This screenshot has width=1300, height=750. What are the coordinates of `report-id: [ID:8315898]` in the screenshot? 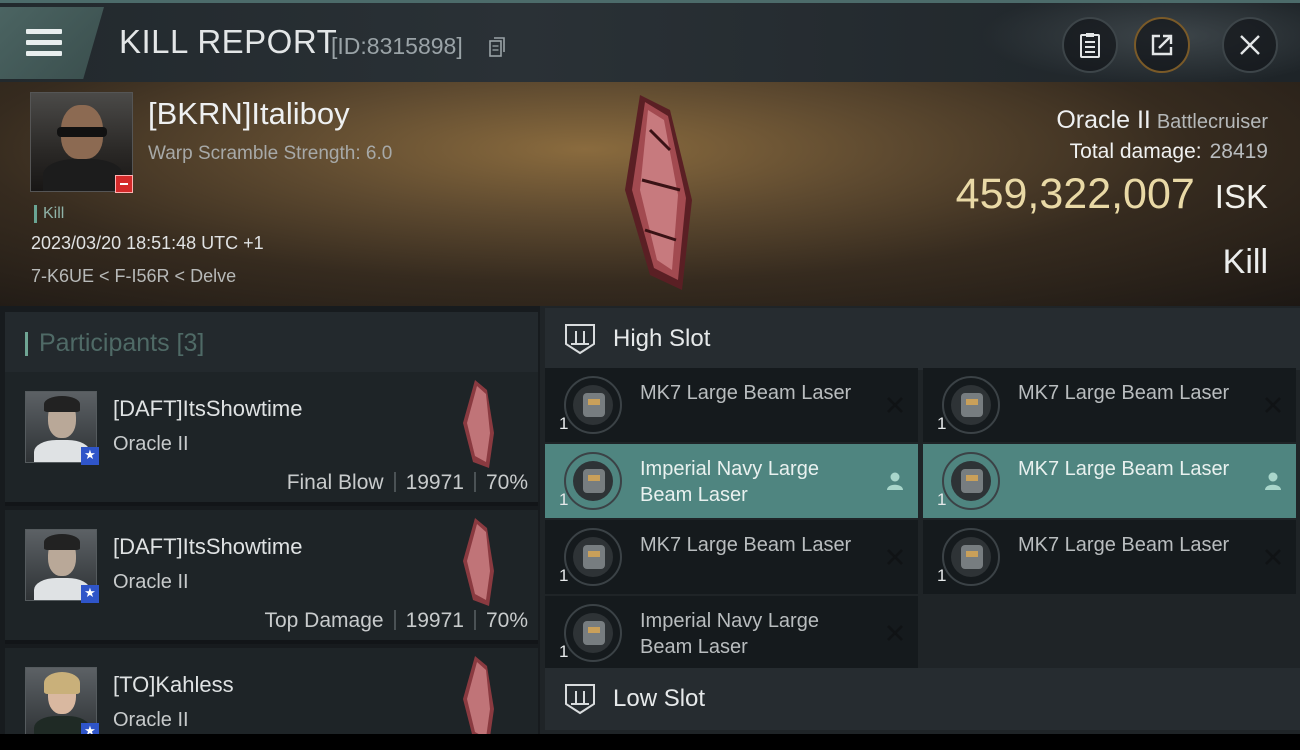 It's located at (397, 46).